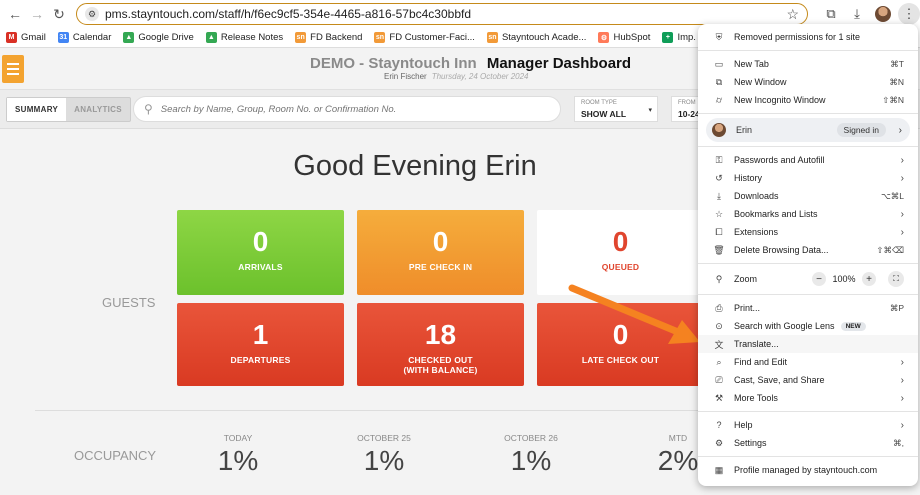 This screenshot has height=495, width=920. What do you see at coordinates (808, 250) in the screenshot?
I see `menu-item-delete-browsing-data: 🗑 Delete Browsing Data... ⇧⌘⌫` at bounding box center [808, 250].